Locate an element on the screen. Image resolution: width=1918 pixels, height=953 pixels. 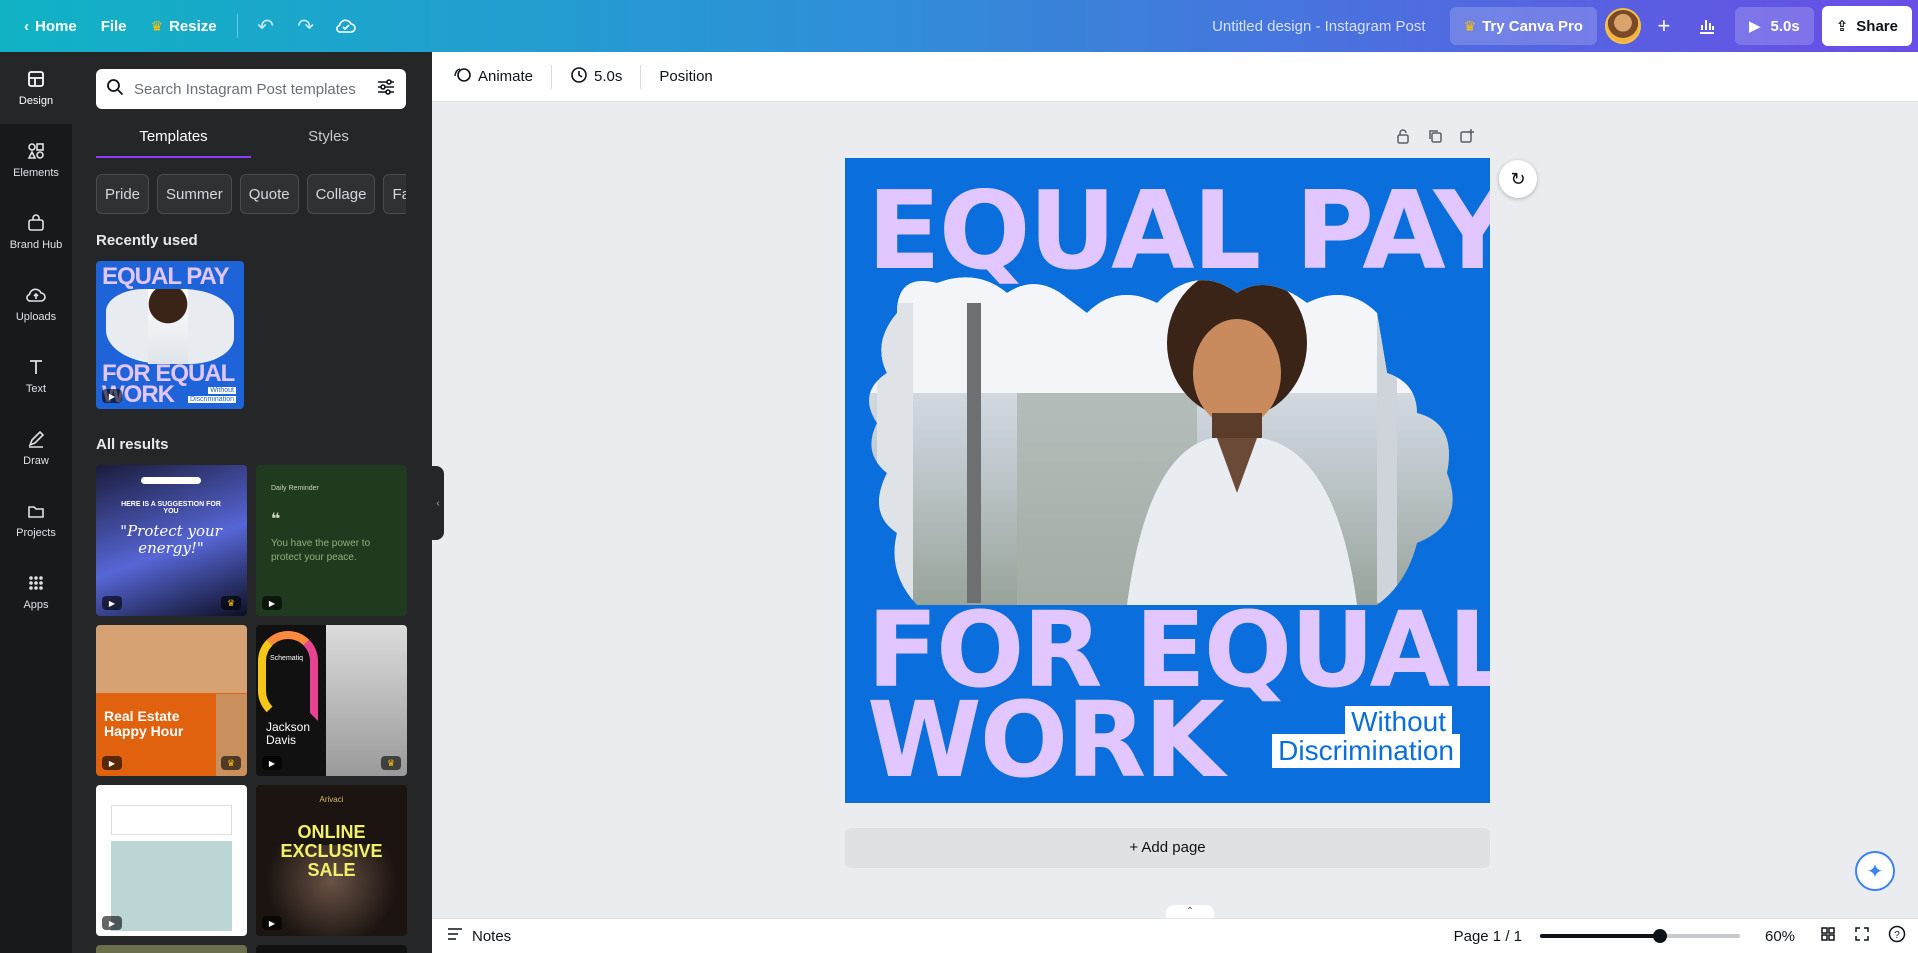
file-label: File is located at coordinates (113, 26).